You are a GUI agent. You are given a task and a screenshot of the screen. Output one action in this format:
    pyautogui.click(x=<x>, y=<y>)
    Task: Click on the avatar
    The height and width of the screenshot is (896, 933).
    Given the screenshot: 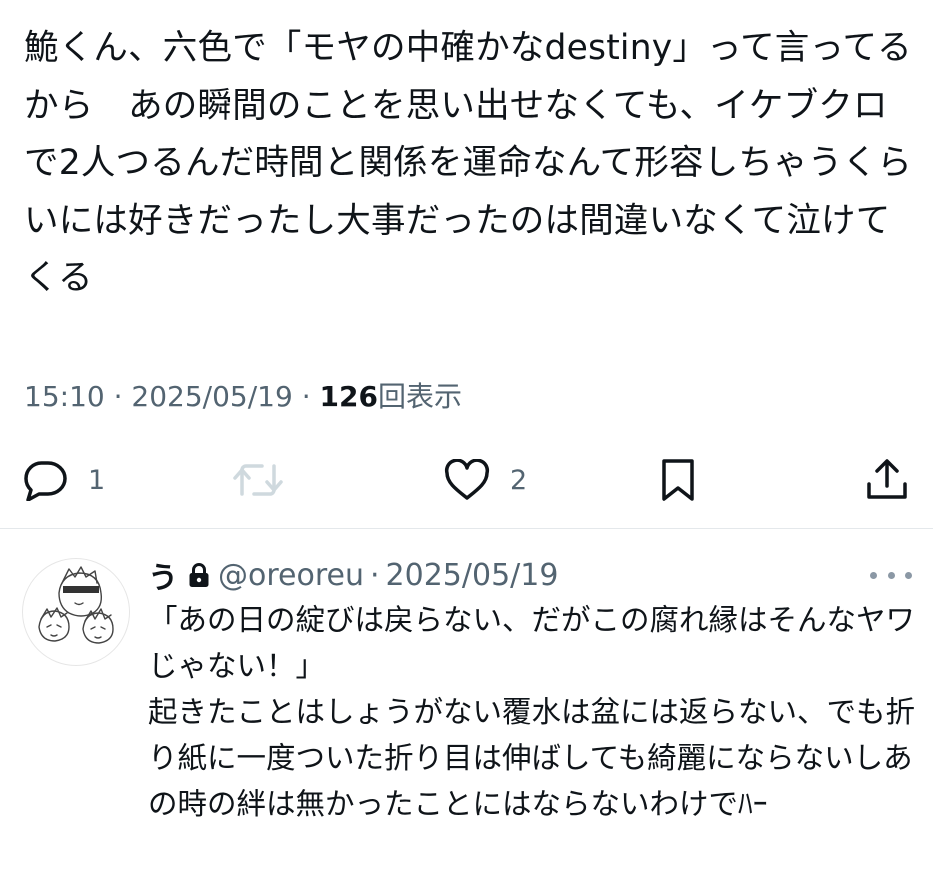 What is the action you would take?
    pyautogui.click(x=76, y=612)
    